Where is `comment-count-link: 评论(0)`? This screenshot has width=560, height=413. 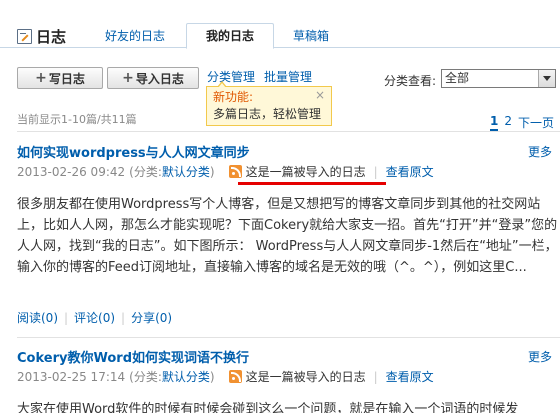 comment-count-link: 评论(0) is located at coordinates (94, 317).